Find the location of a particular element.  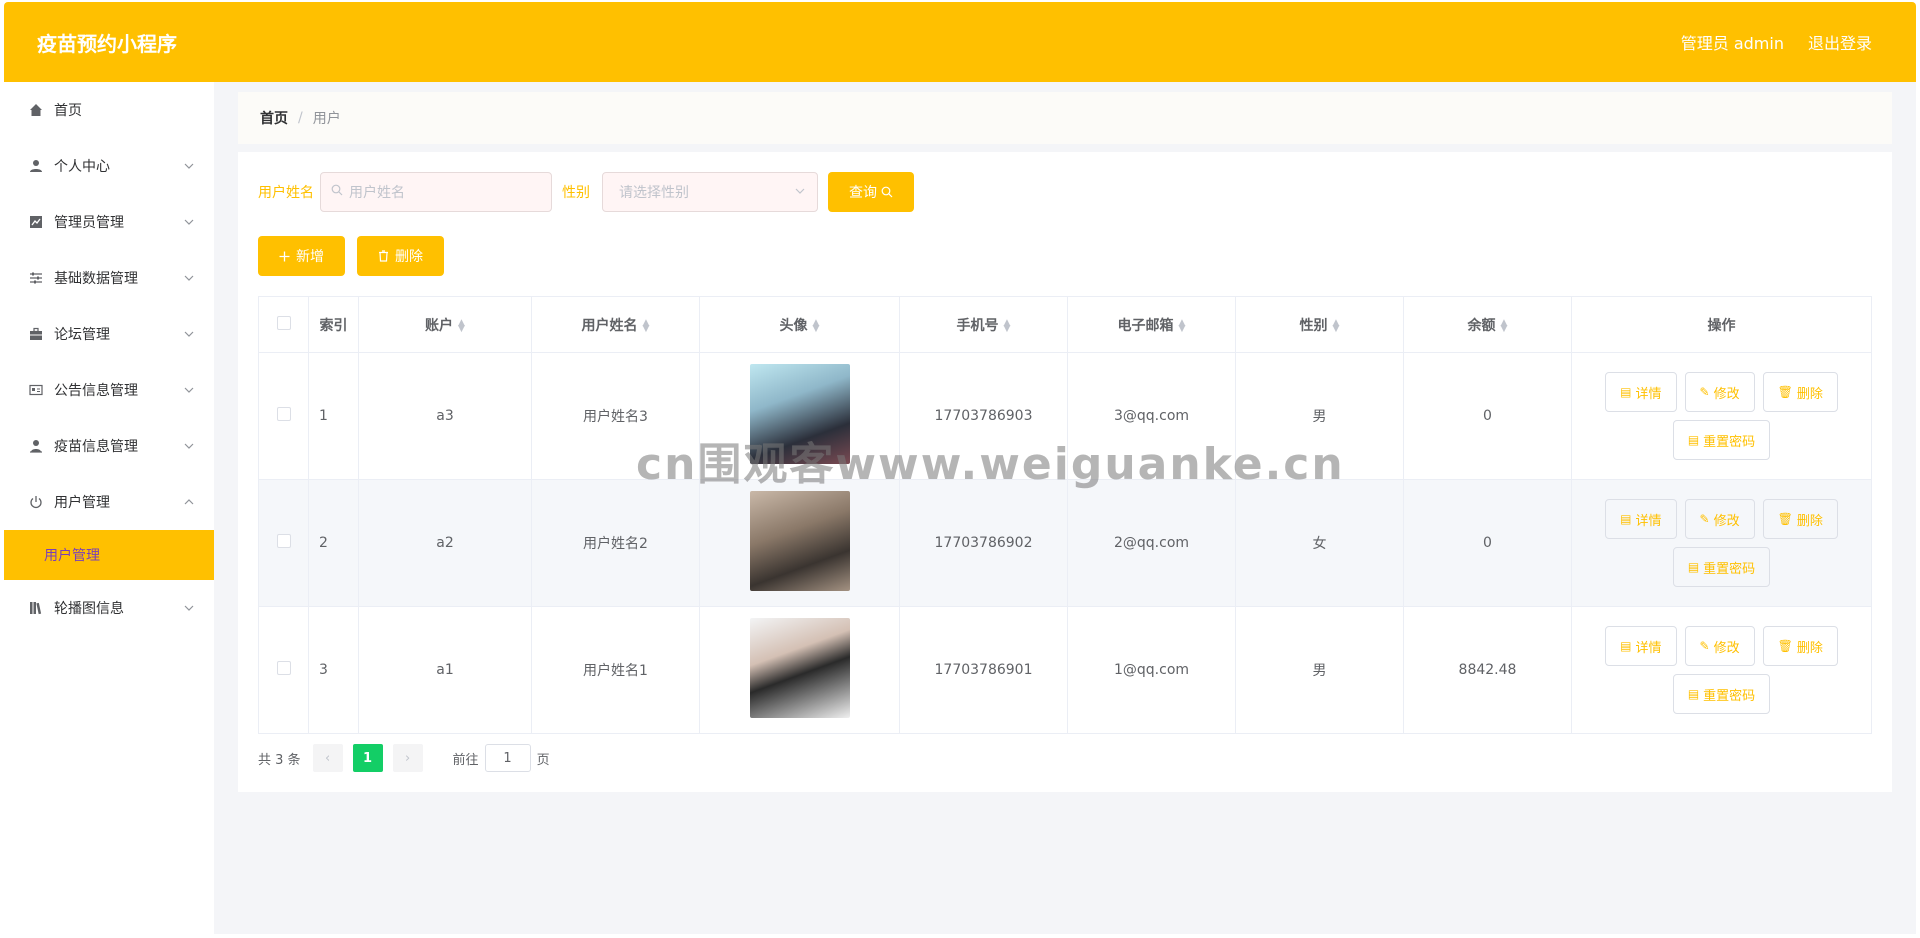

page-suffix: 页 is located at coordinates (543, 760).